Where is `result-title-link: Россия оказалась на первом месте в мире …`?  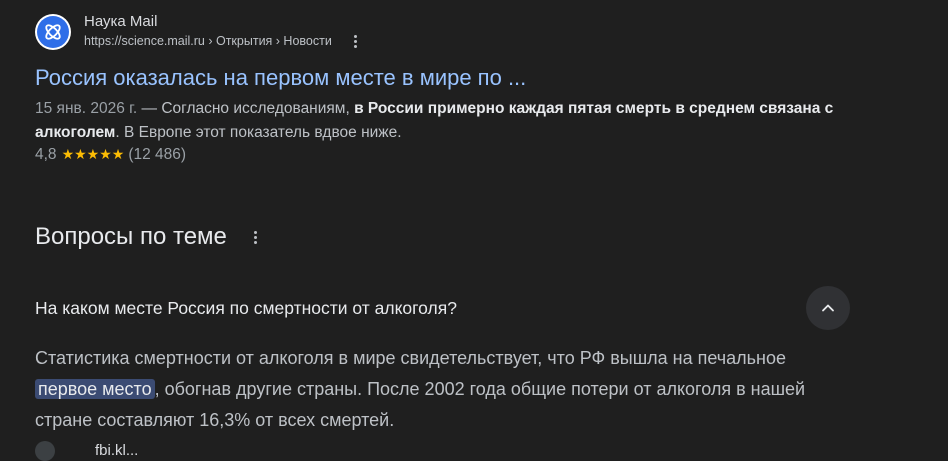 result-title-link: Россия оказалась на первом месте в мире … is located at coordinates (450, 78).